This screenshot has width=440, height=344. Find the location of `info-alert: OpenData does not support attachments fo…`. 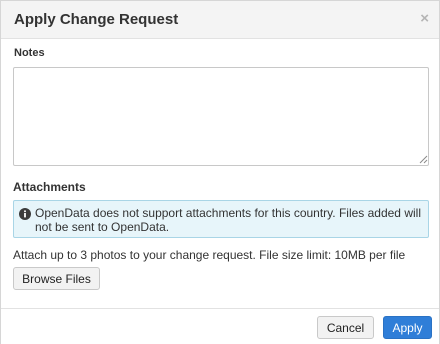

info-alert: OpenData does not support attachments fo… is located at coordinates (221, 219).